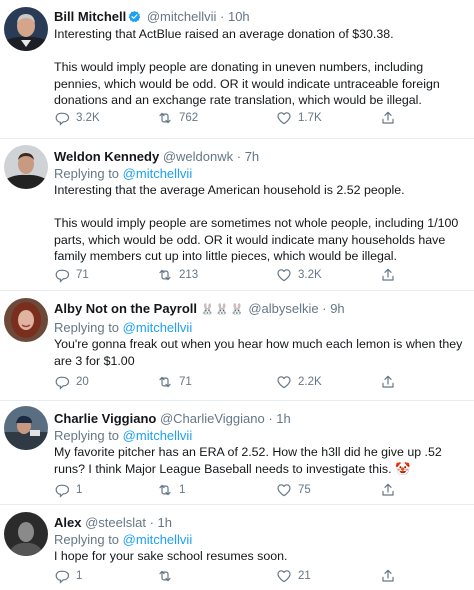 The width and height of the screenshot is (474, 590). What do you see at coordinates (252, 156) in the screenshot?
I see `timestamp: 7h` at bounding box center [252, 156].